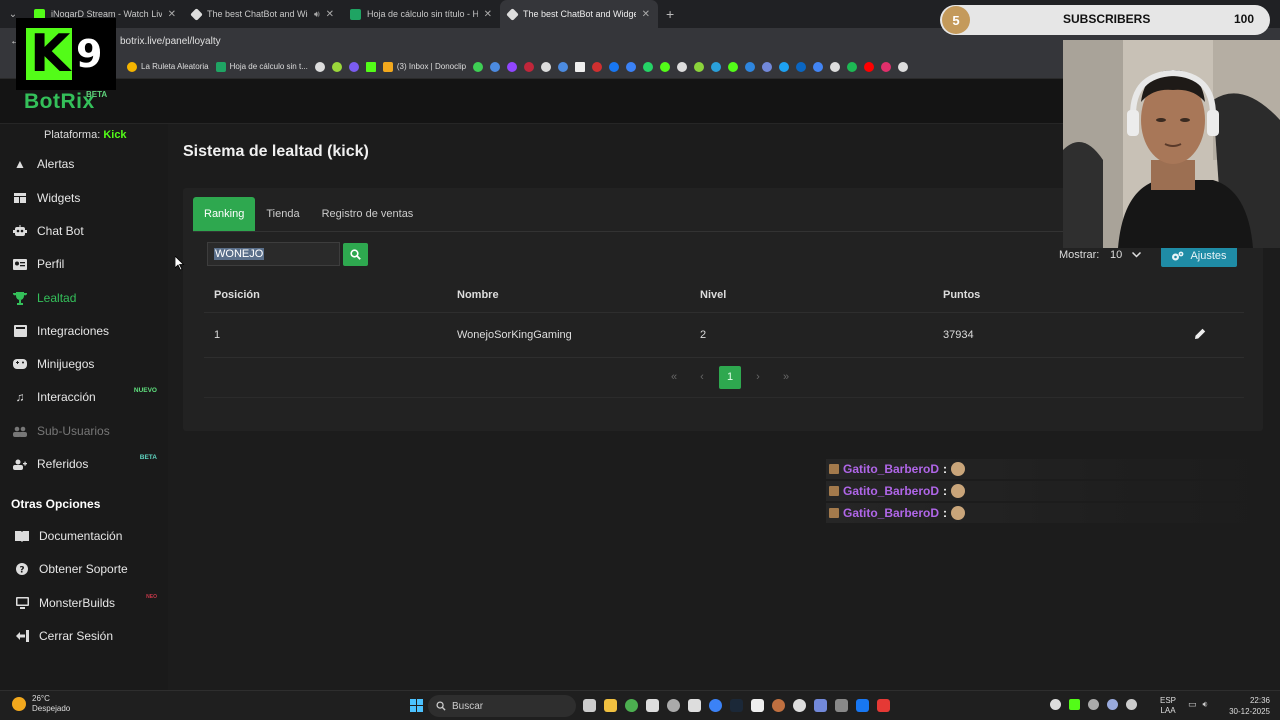 This screenshot has height=720, width=1280. I want to click on tab-ranking: Ranking, so click(224, 214).